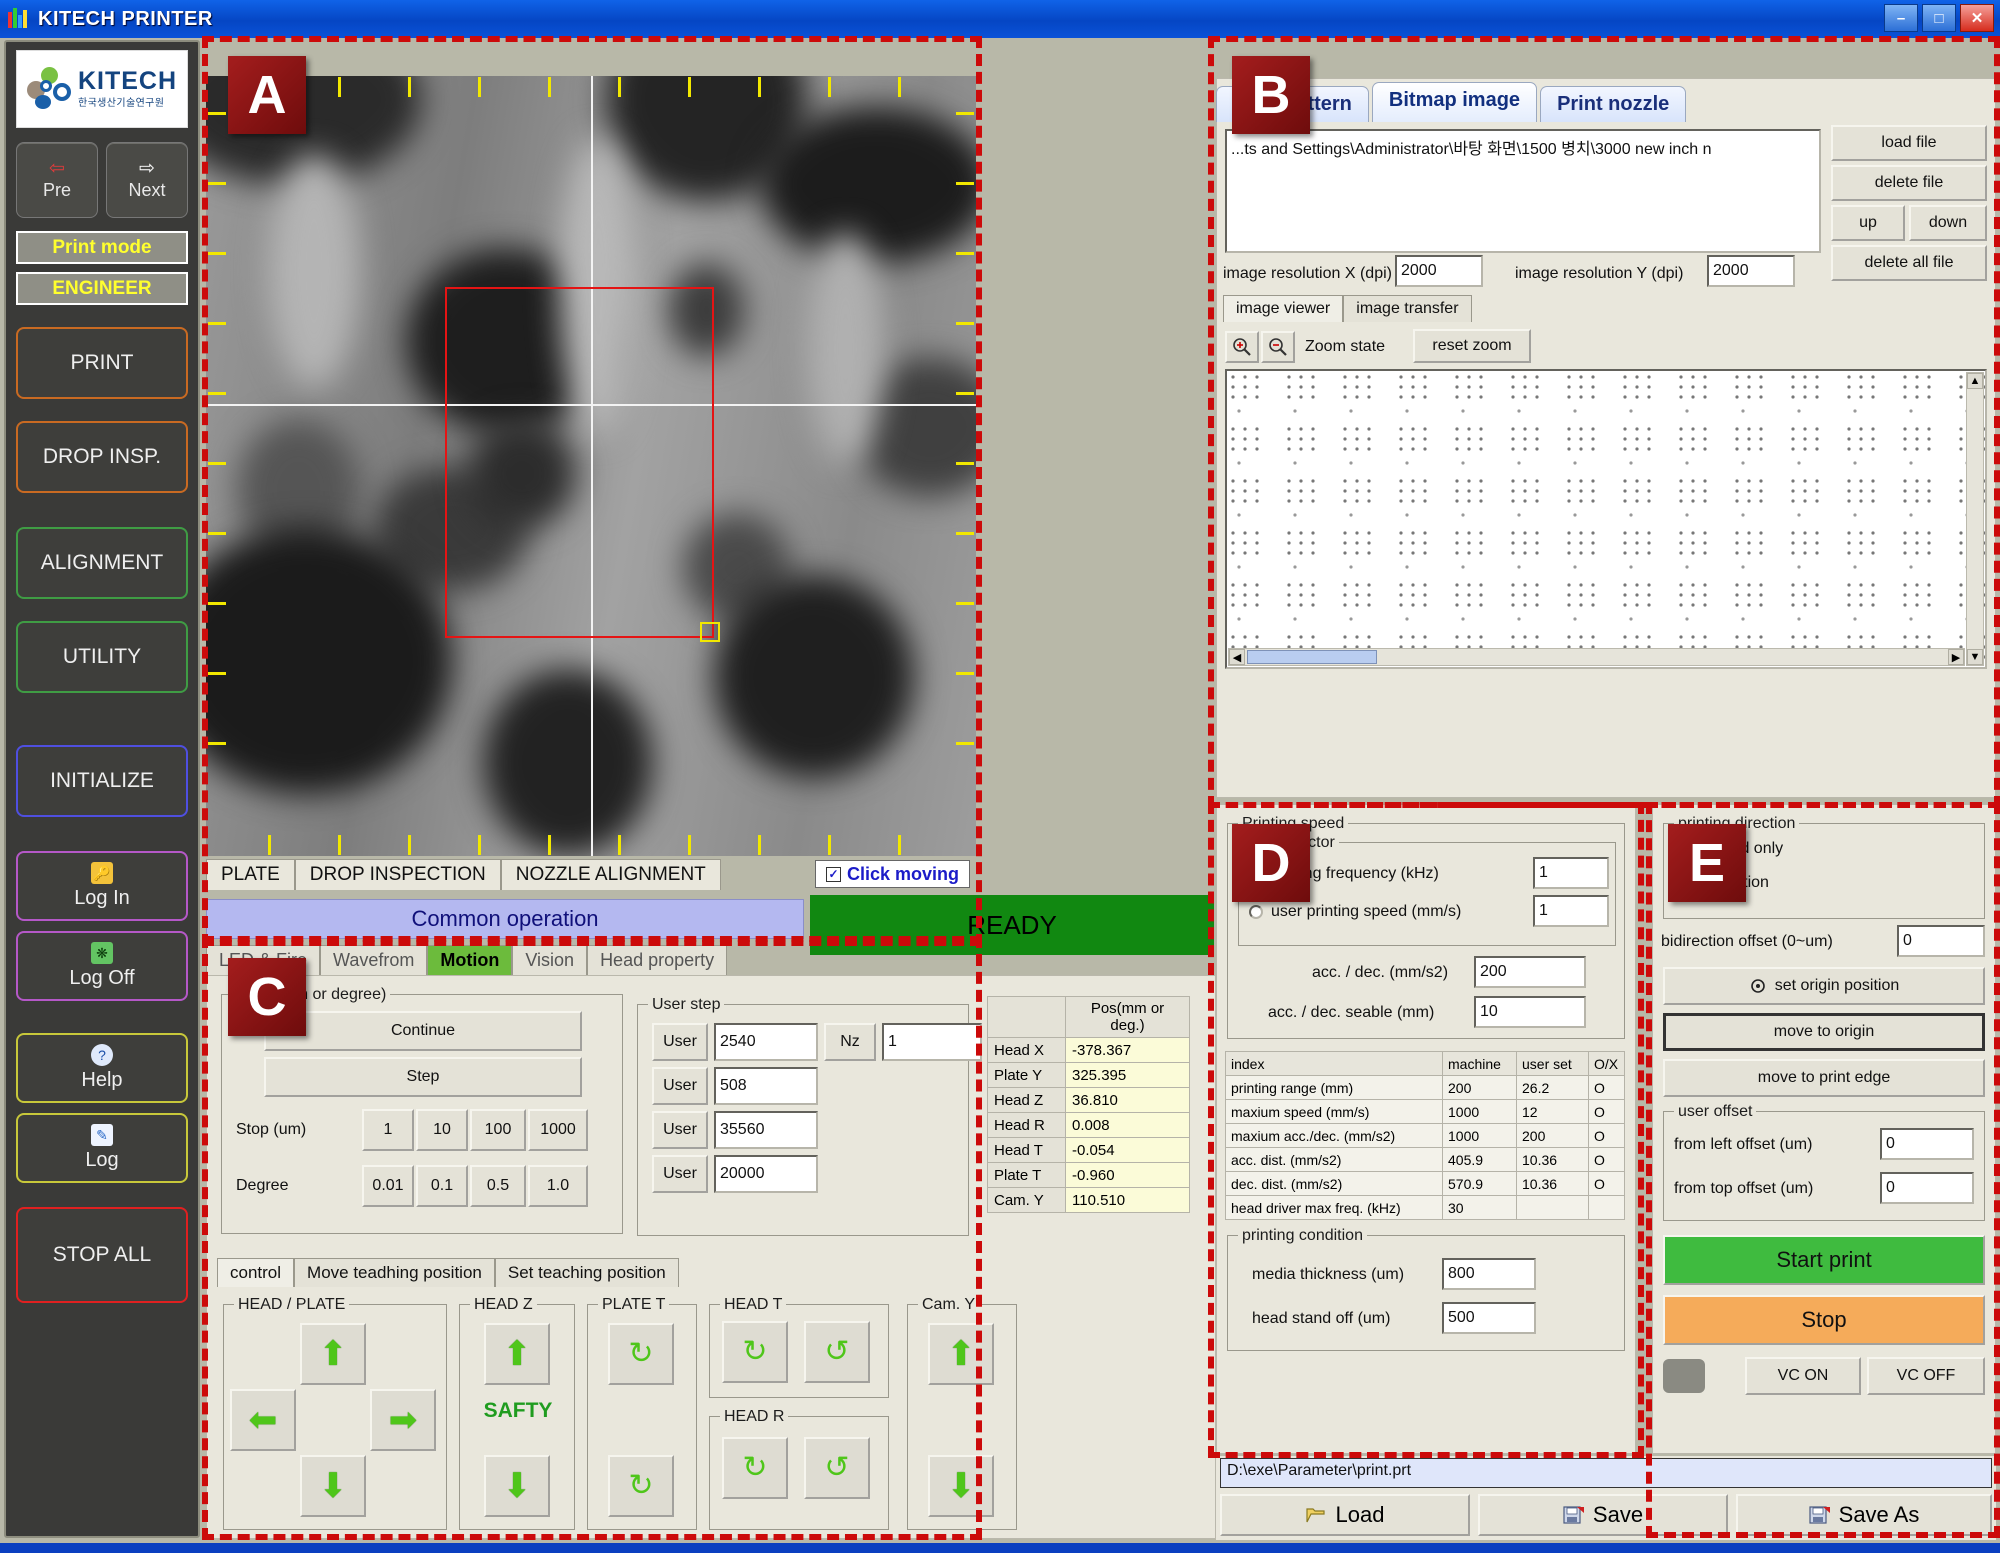 This screenshot has width=2000, height=1553. What do you see at coordinates (517, 1486) in the screenshot?
I see `head-z-down-button: ⬇` at bounding box center [517, 1486].